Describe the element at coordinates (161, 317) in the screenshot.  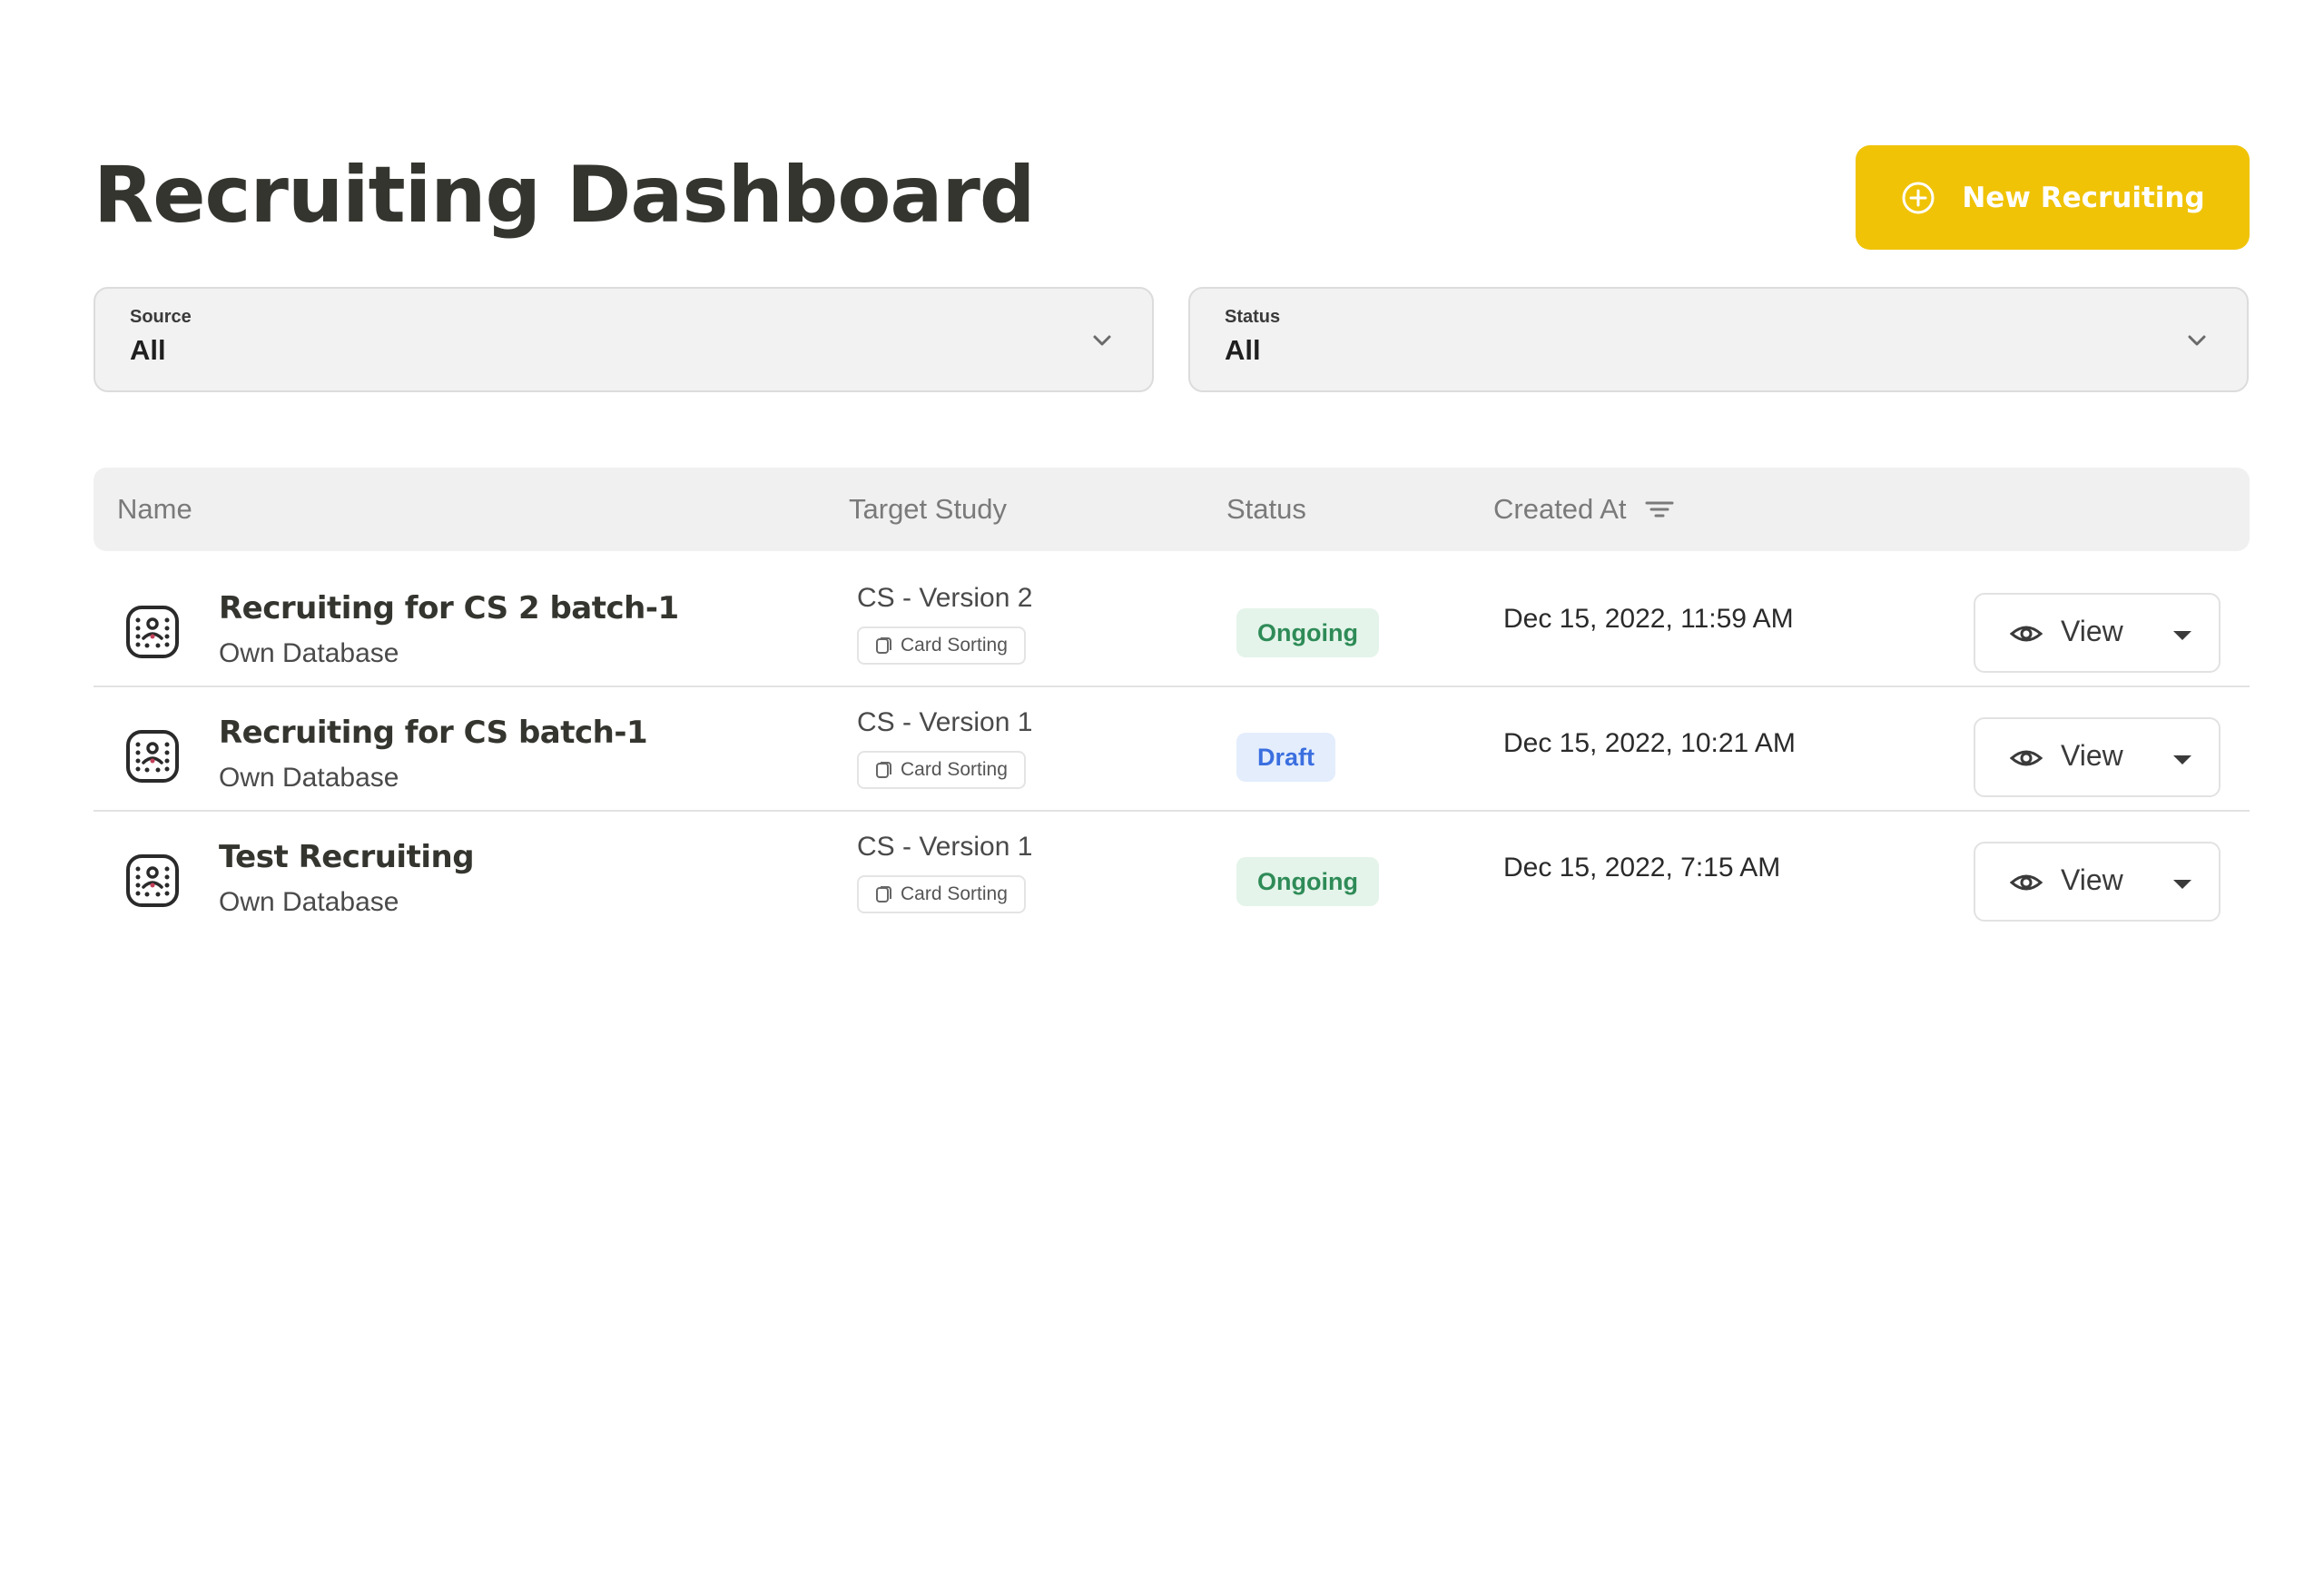
I see `source-filter-label: Source` at that location.